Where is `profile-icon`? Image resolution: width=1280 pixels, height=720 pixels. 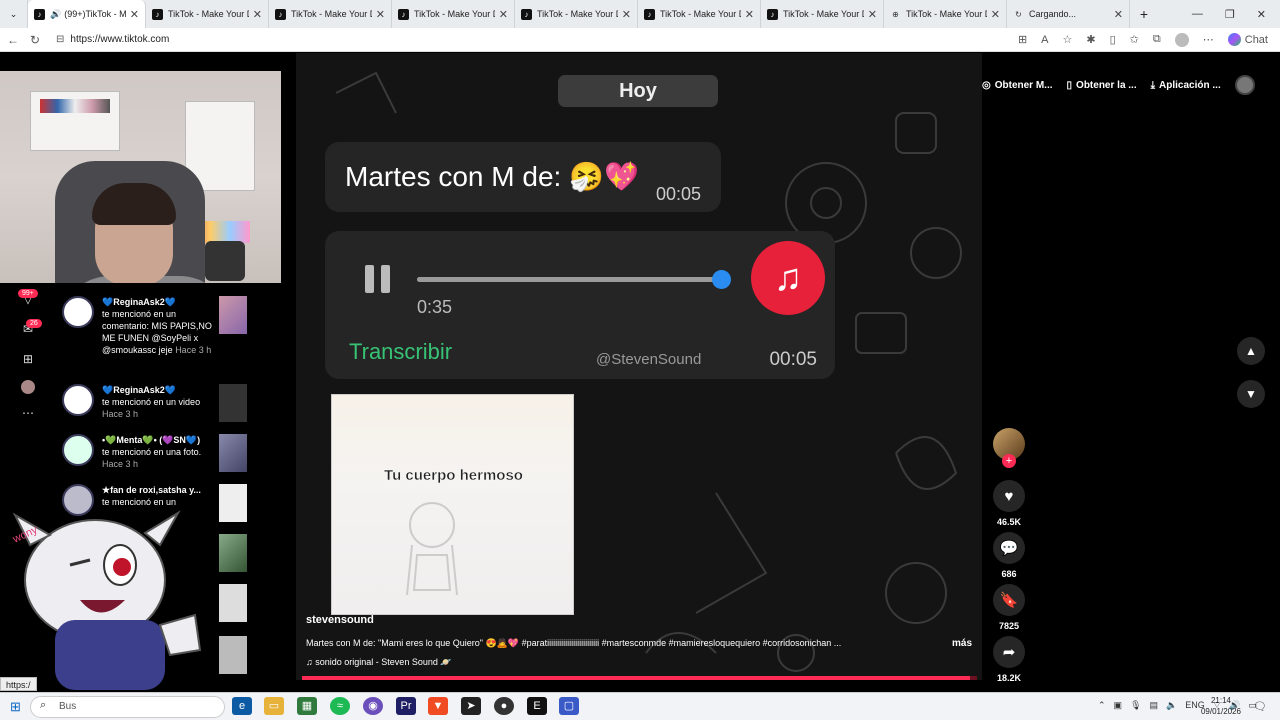
profile-icon is located at coordinates (28, 388).